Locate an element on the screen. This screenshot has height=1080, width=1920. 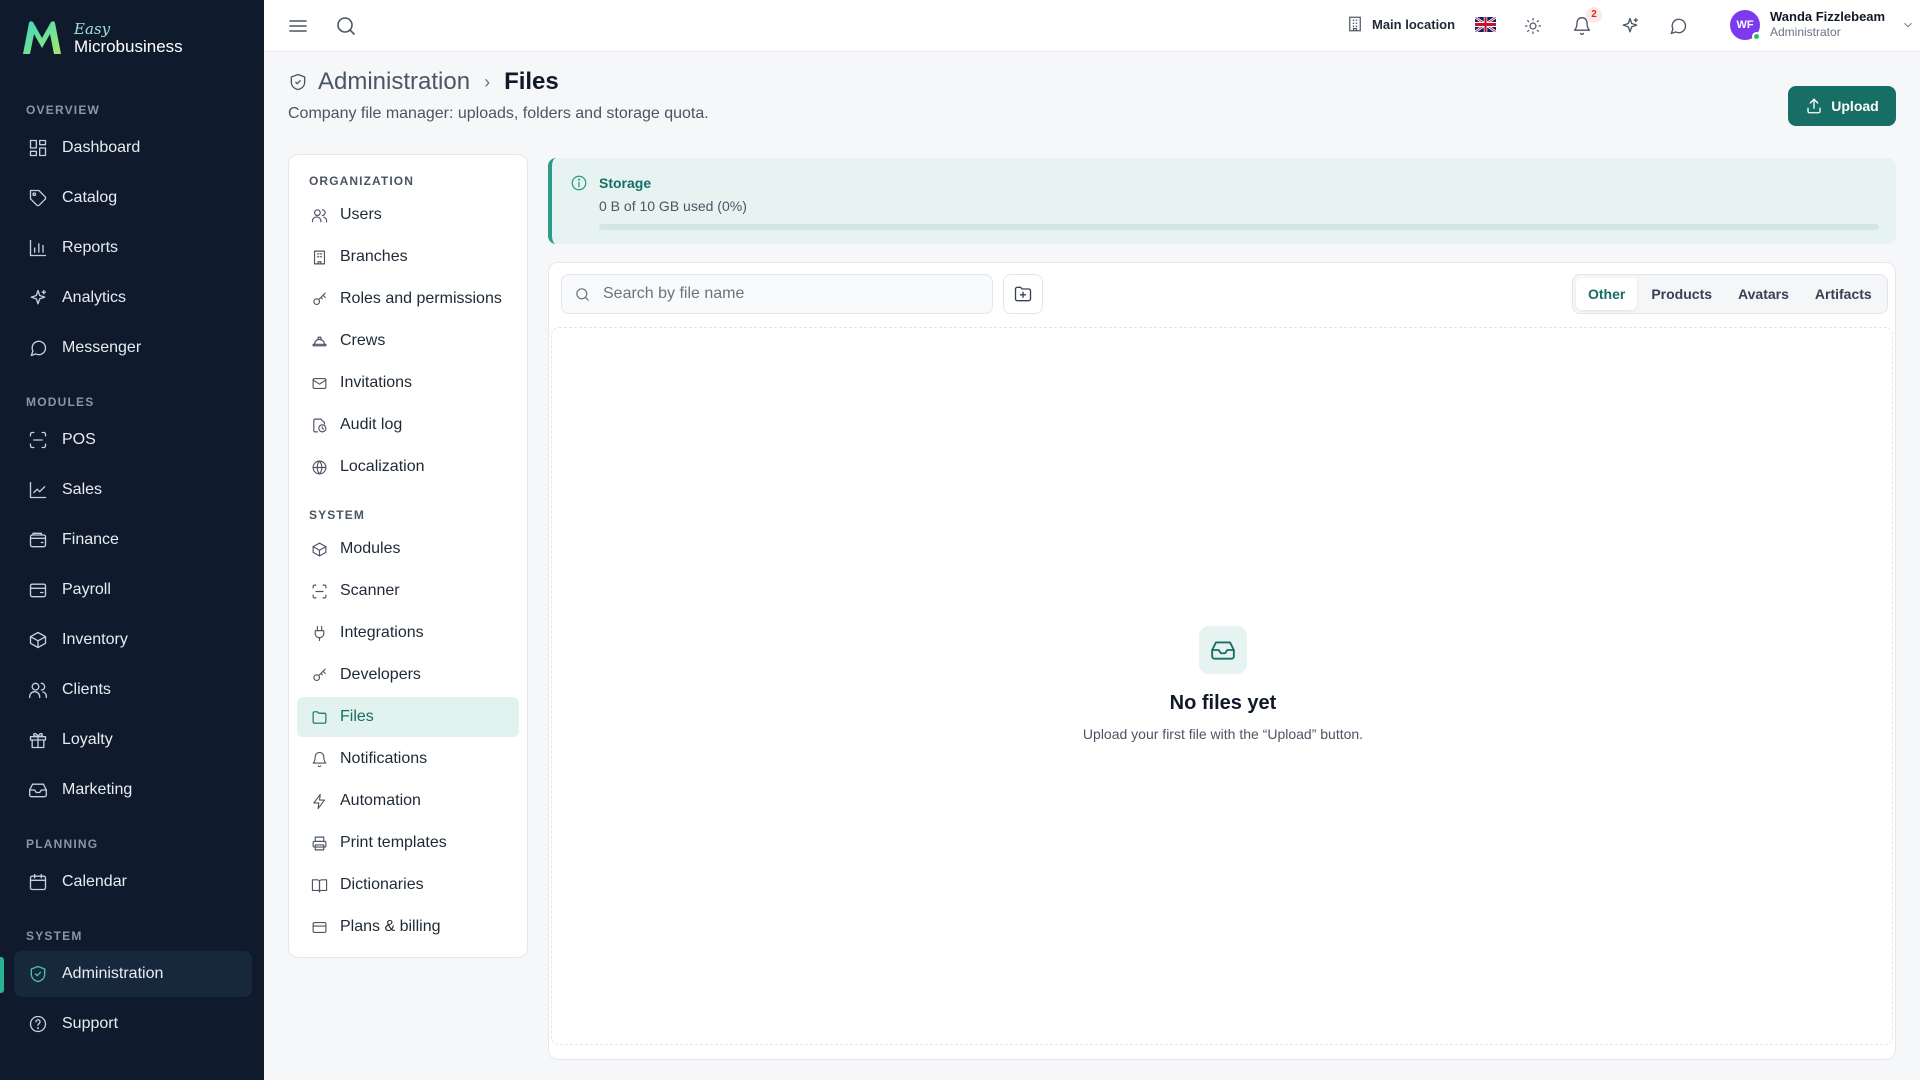
upload-icon is located at coordinates (1814, 106).